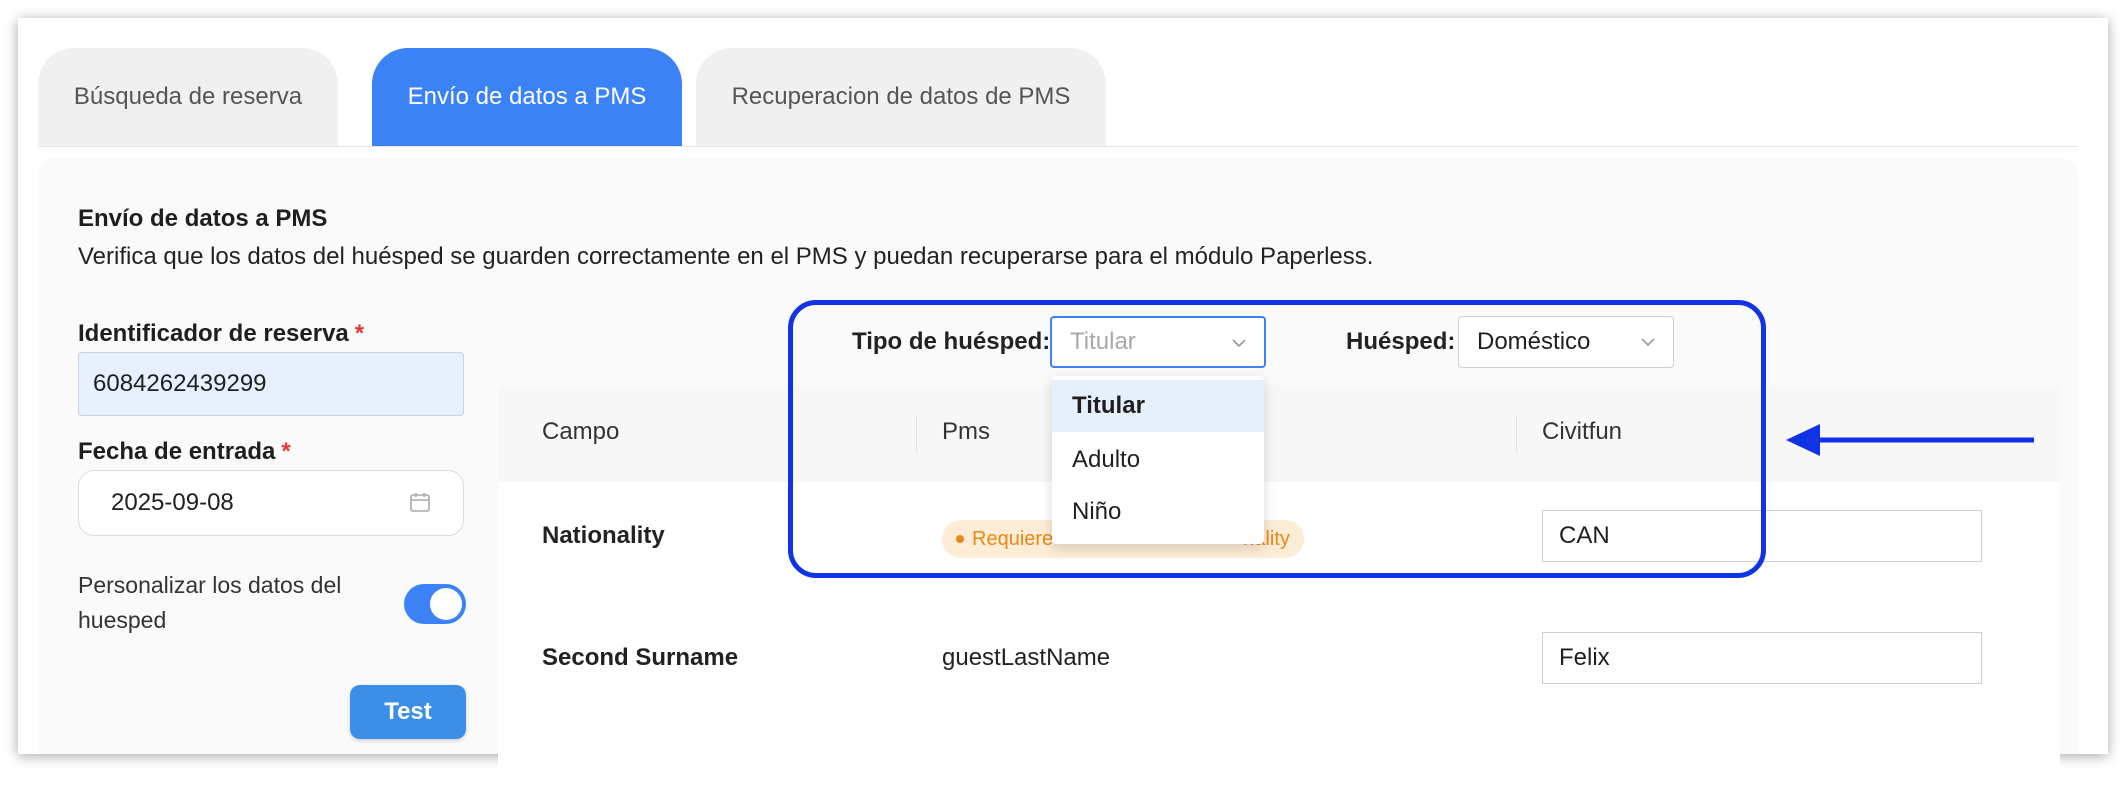 This screenshot has height=786, width=2128. What do you see at coordinates (603, 535) in the screenshot?
I see `row-nationality-campo: Nationality` at bounding box center [603, 535].